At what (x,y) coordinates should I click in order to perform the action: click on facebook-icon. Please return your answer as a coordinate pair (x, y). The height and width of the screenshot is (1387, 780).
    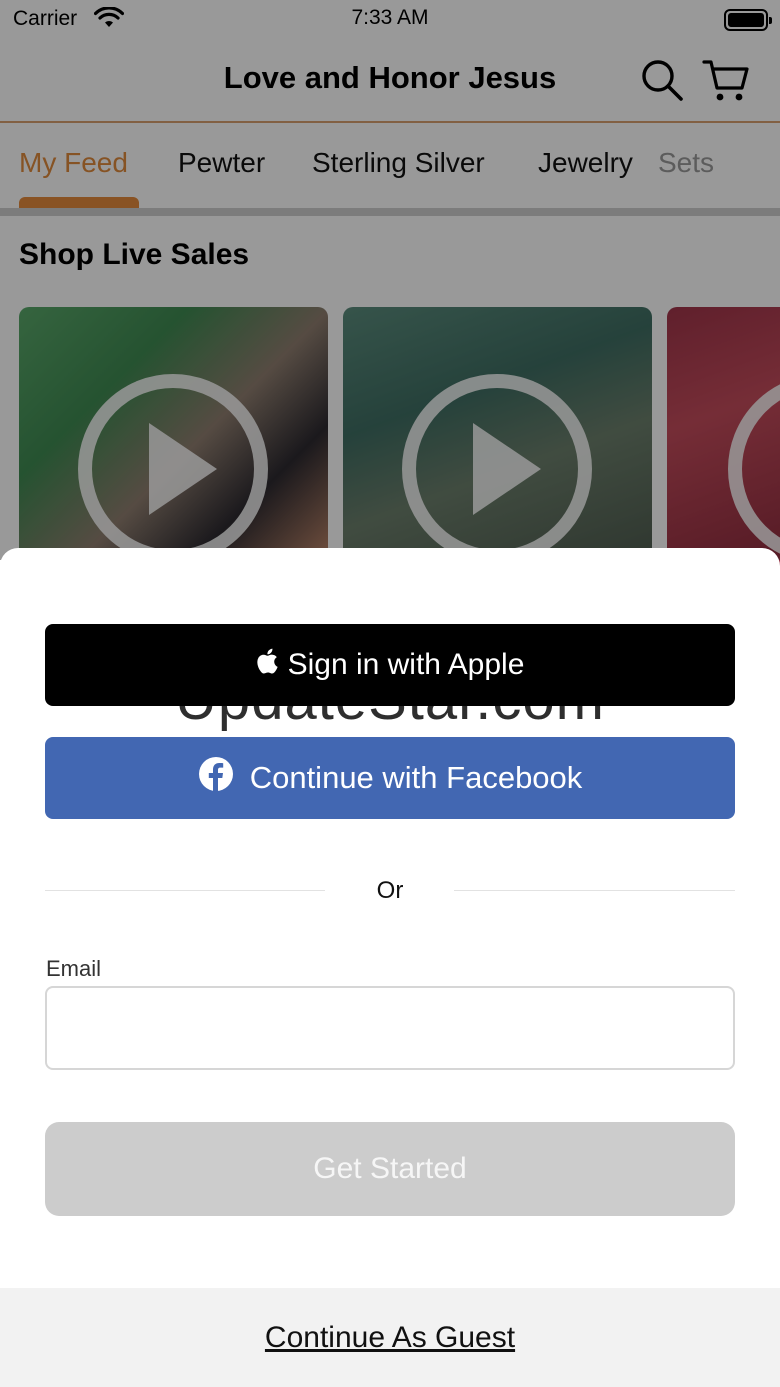
    Looking at the image, I should click on (216, 778).